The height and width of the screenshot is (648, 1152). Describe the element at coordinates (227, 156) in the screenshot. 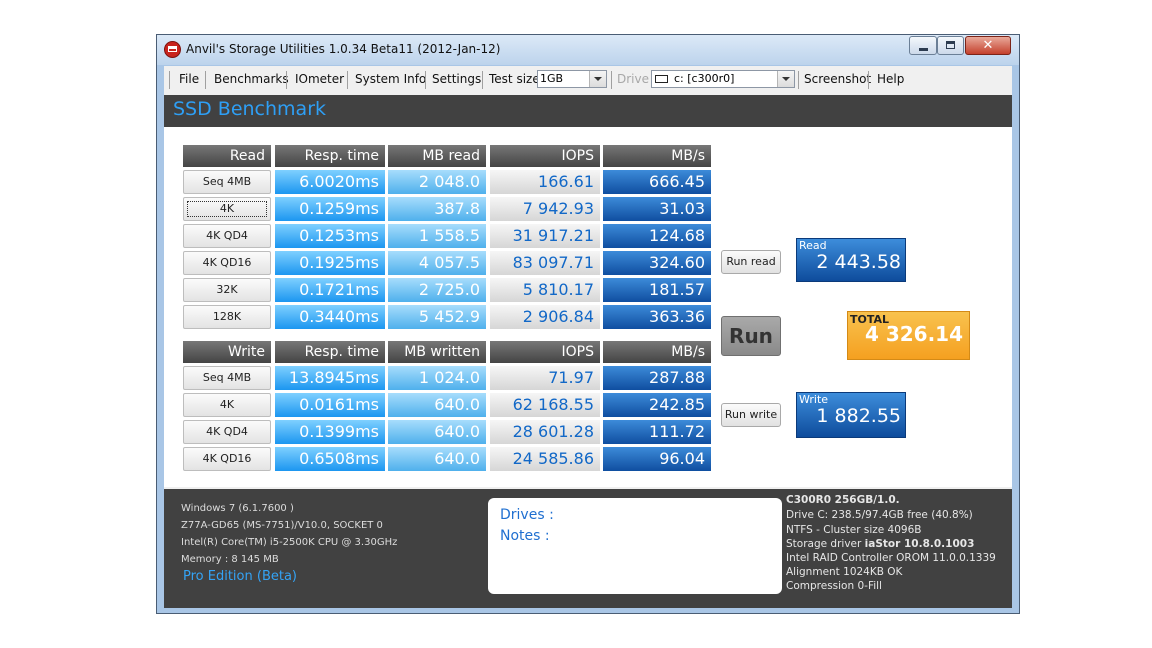

I see `read-header: Read` at that location.